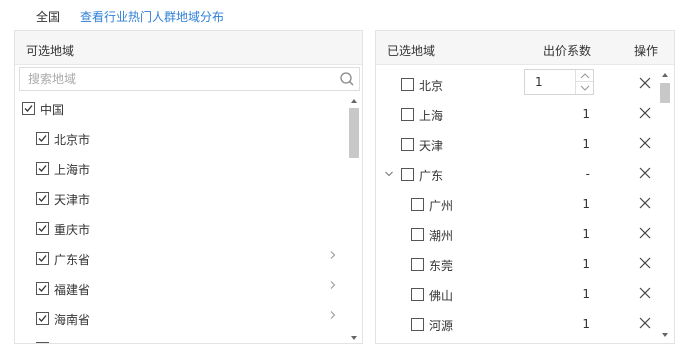 The height and width of the screenshot is (348, 688). I want to click on selected-region-row: 潮州 1, so click(517, 233).